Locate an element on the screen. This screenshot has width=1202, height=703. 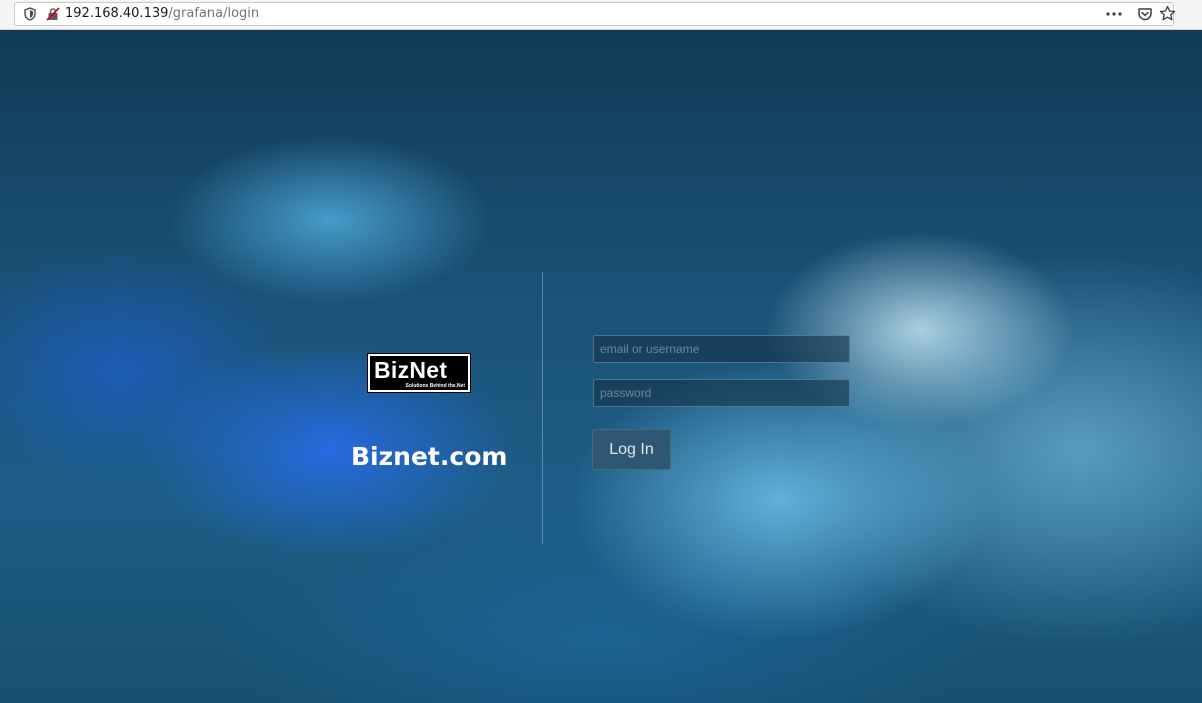
brand-title: Biznet.com is located at coordinates (429, 456).